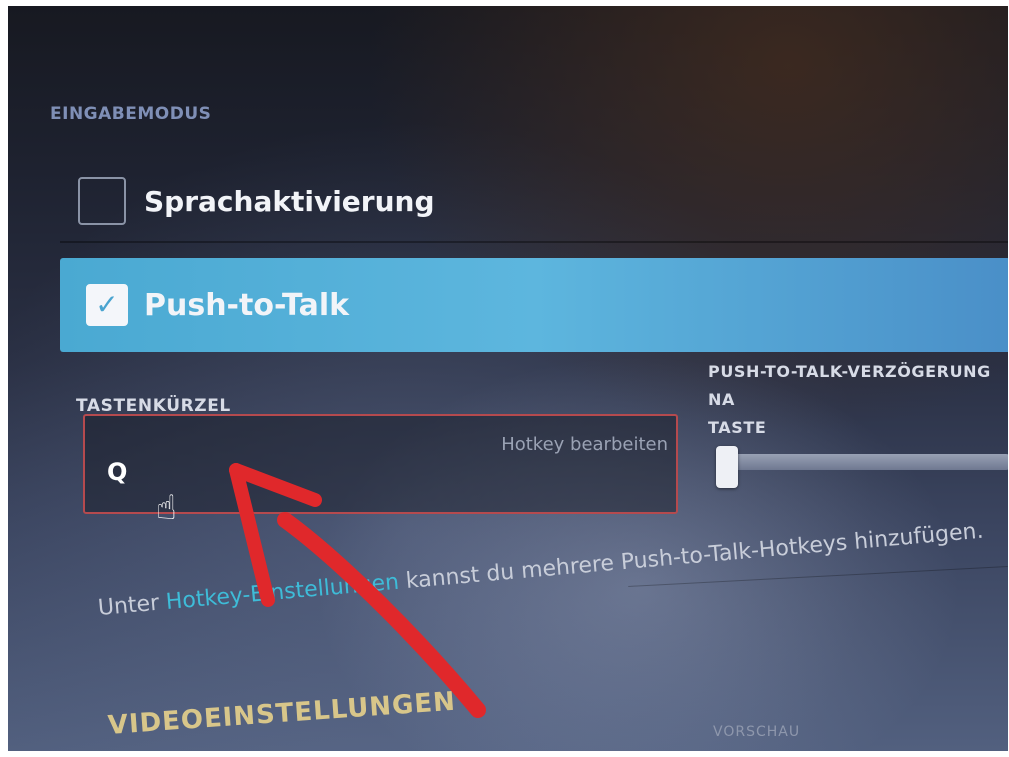 The image size is (1009, 757). What do you see at coordinates (757, 732) in the screenshot?
I see `preview-label: VORSCHAU` at bounding box center [757, 732].